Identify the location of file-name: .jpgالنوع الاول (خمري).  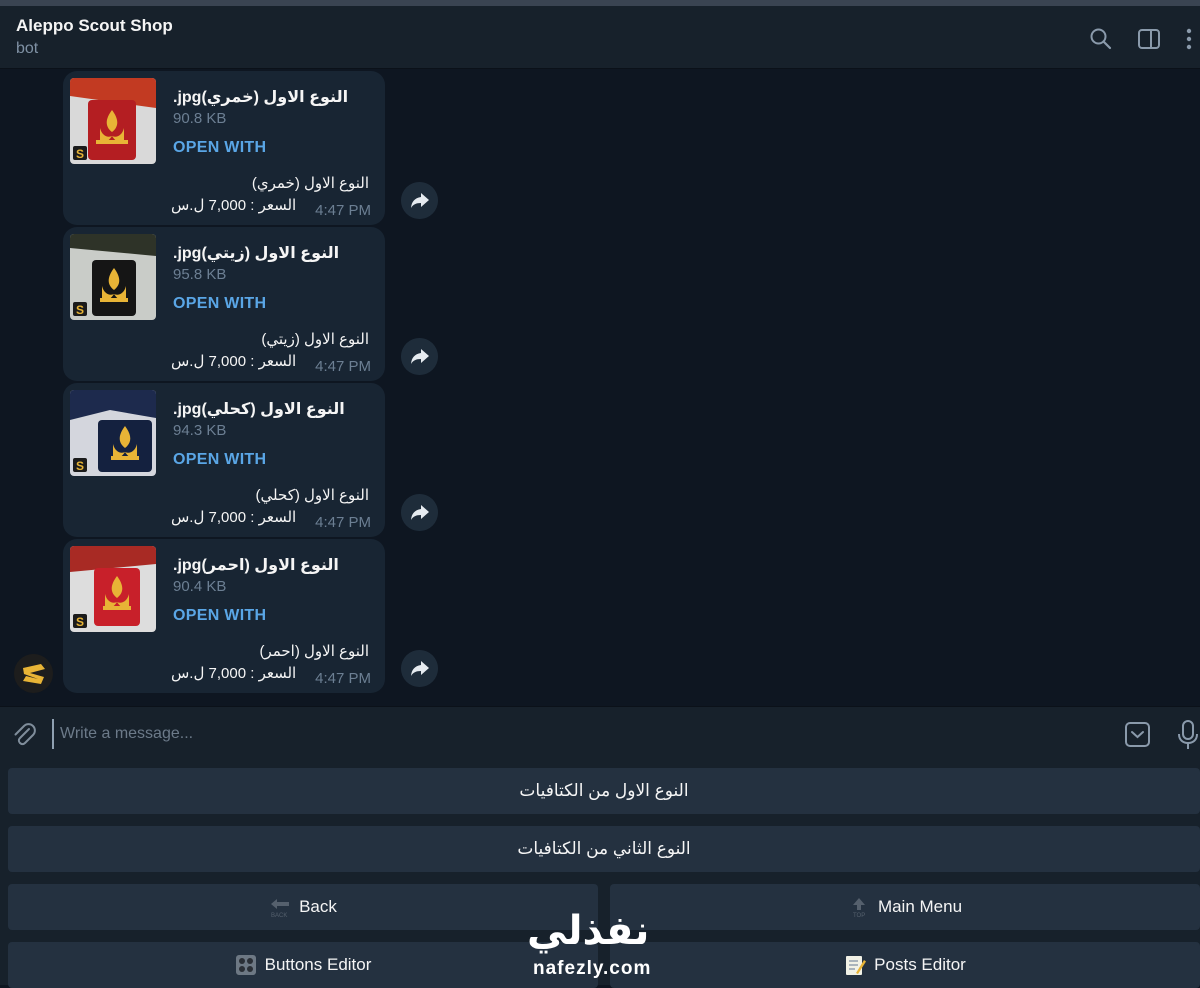
(260, 97).